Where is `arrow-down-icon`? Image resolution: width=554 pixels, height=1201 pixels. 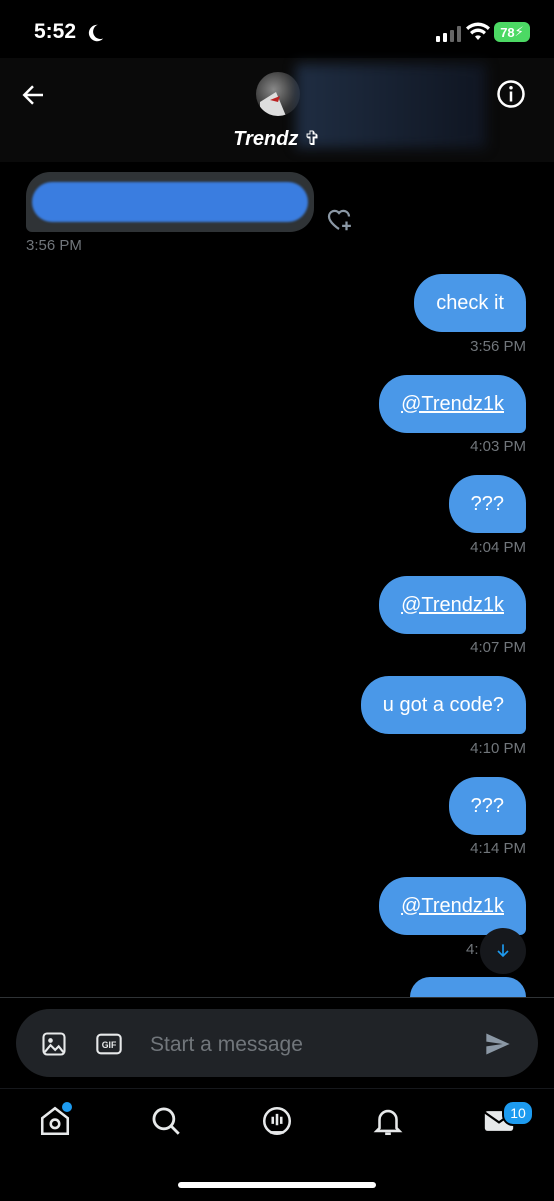 arrow-down-icon is located at coordinates (503, 951).